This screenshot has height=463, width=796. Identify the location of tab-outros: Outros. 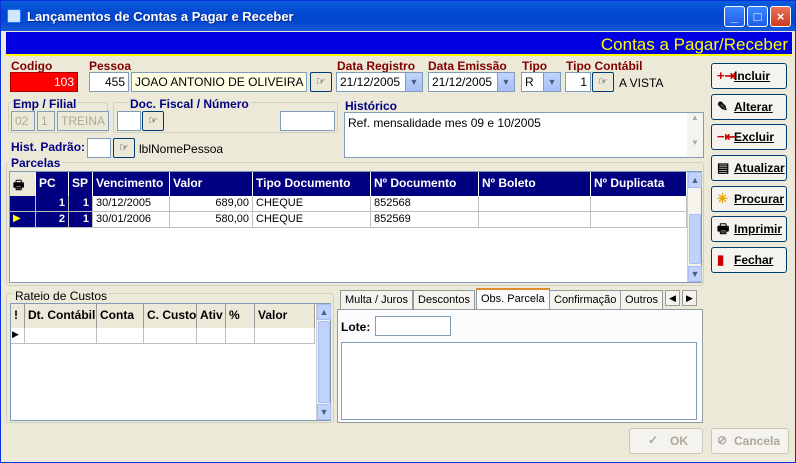
(642, 300).